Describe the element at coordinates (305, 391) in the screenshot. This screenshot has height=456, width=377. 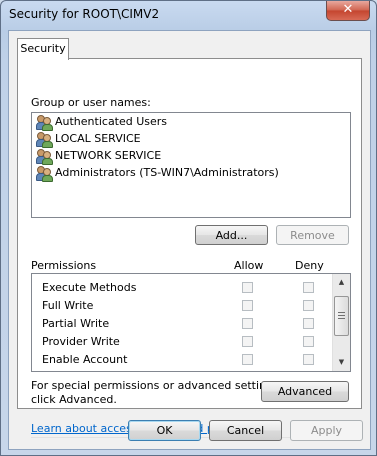
I see `advanced-button: Advanced` at that location.